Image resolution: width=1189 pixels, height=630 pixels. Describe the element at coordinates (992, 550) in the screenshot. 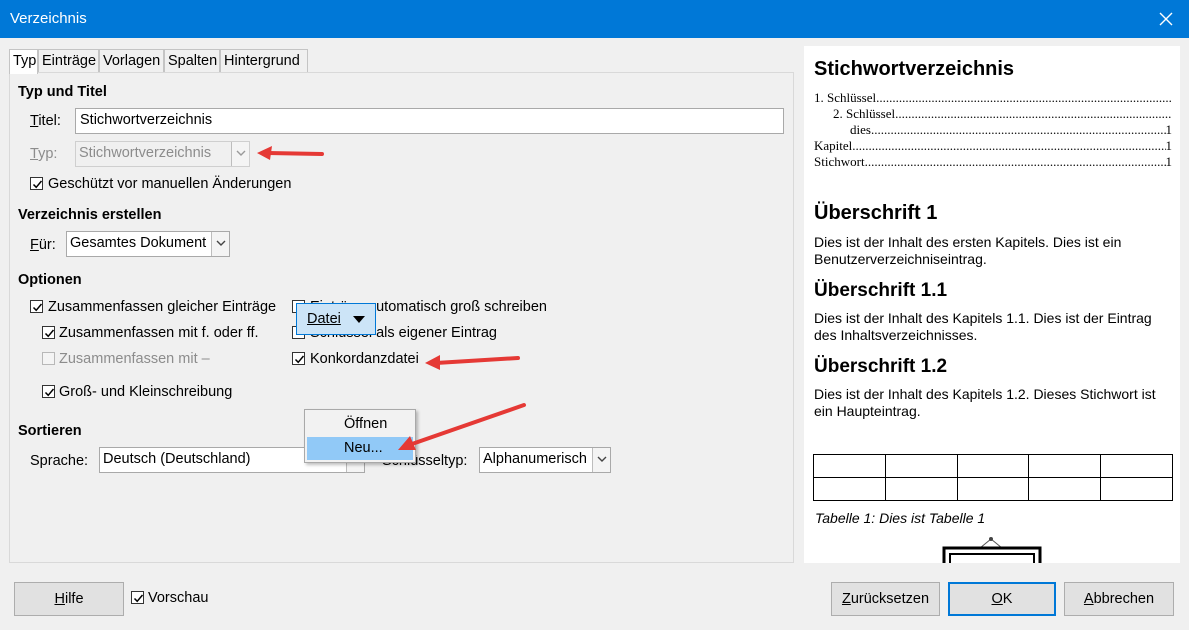

I see `picture-frame-icon` at that location.